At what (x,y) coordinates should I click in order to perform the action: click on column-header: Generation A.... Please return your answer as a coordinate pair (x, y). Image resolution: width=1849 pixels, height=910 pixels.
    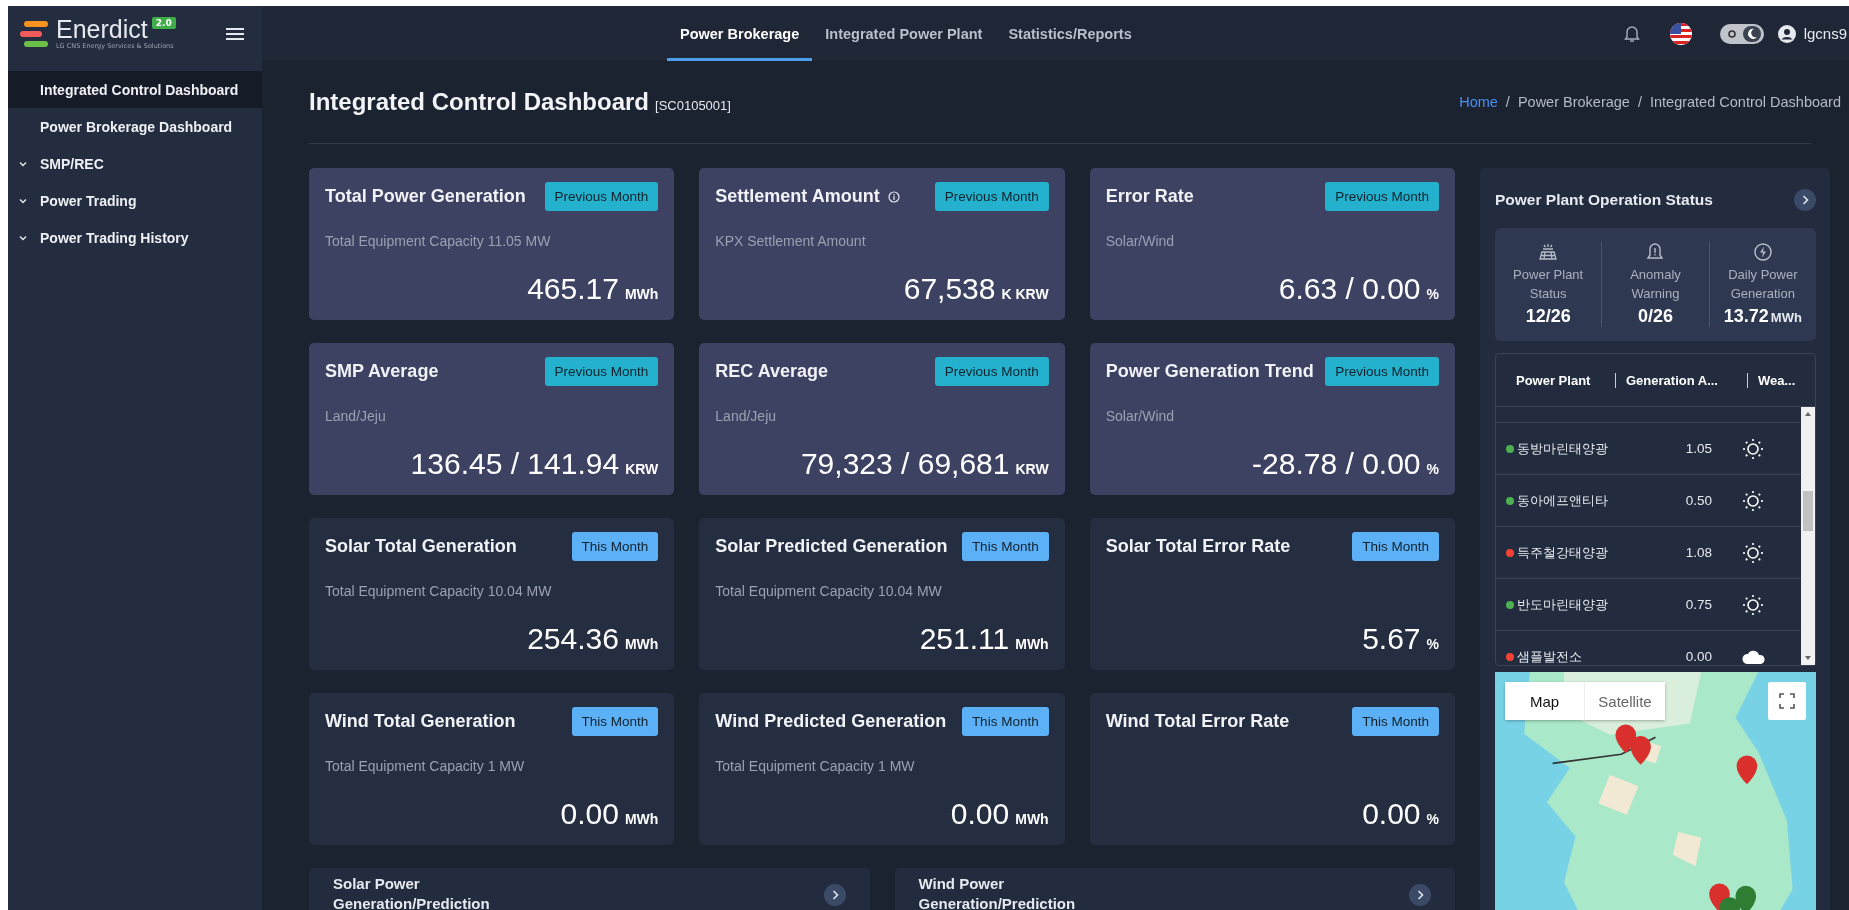
    Looking at the image, I should click on (1687, 380).